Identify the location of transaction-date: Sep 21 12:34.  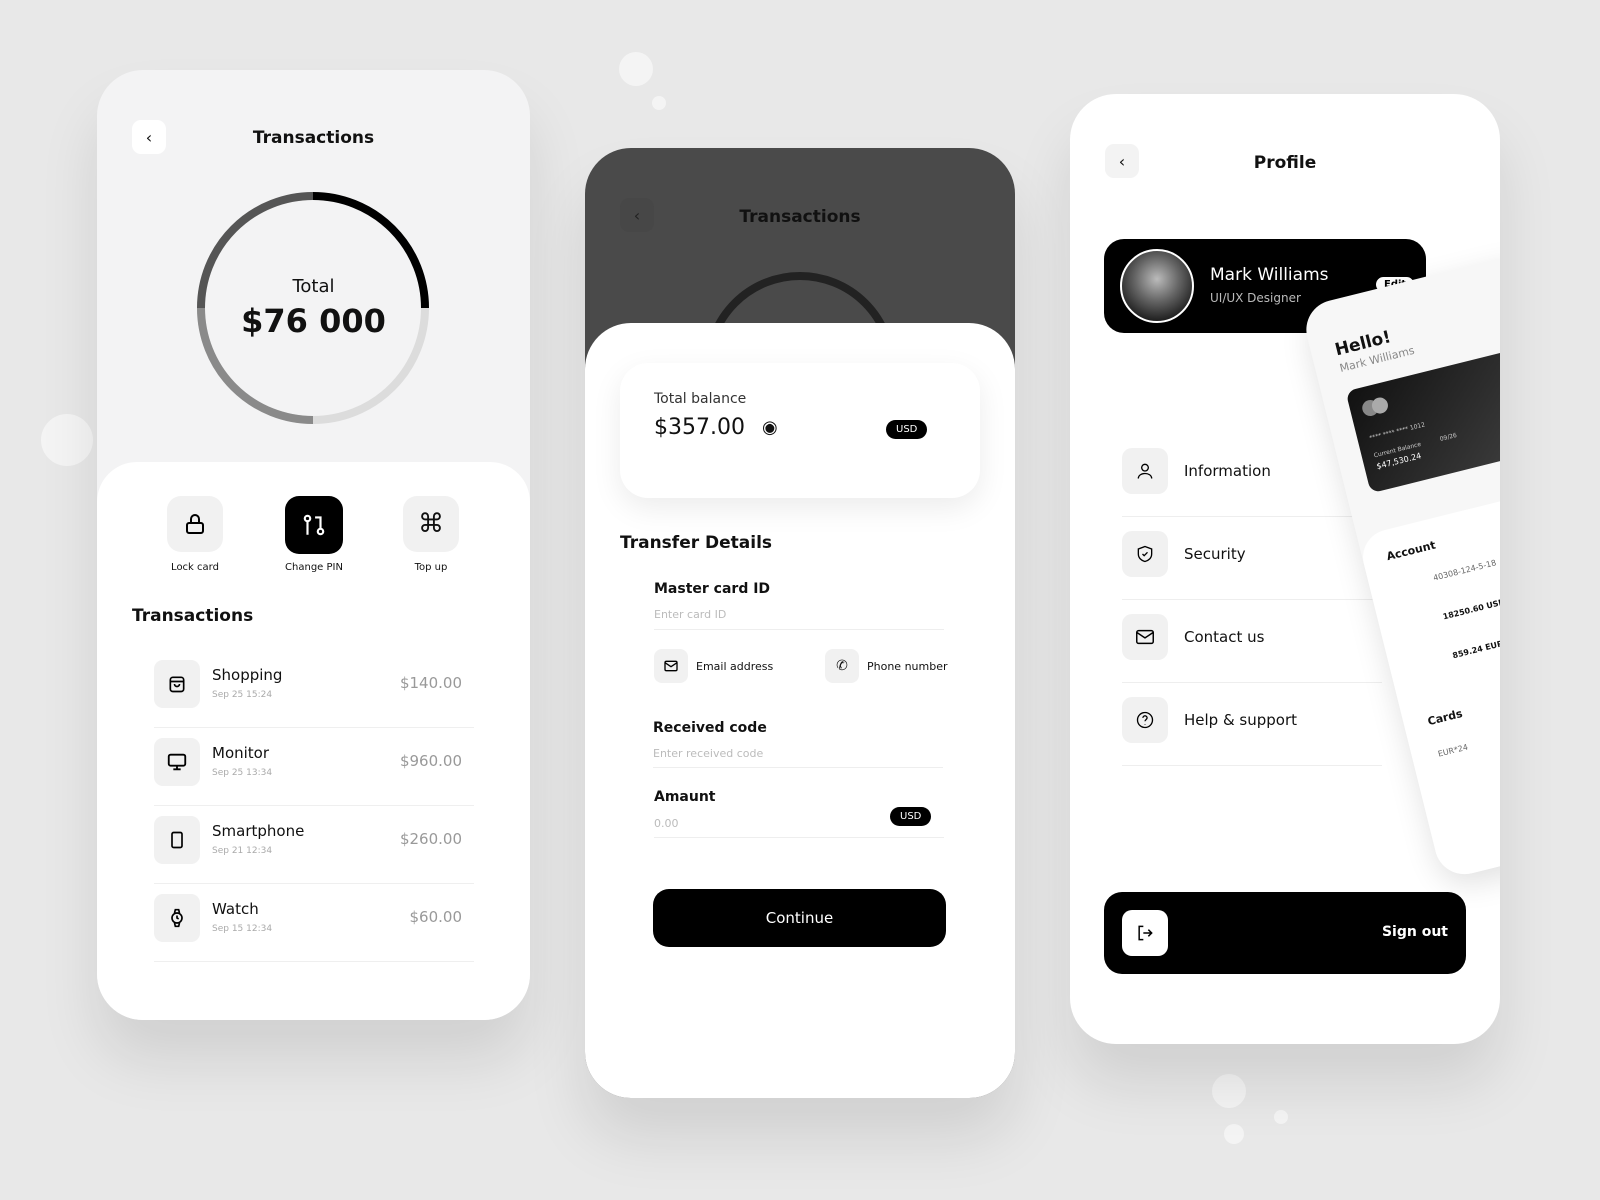
(242, 851).